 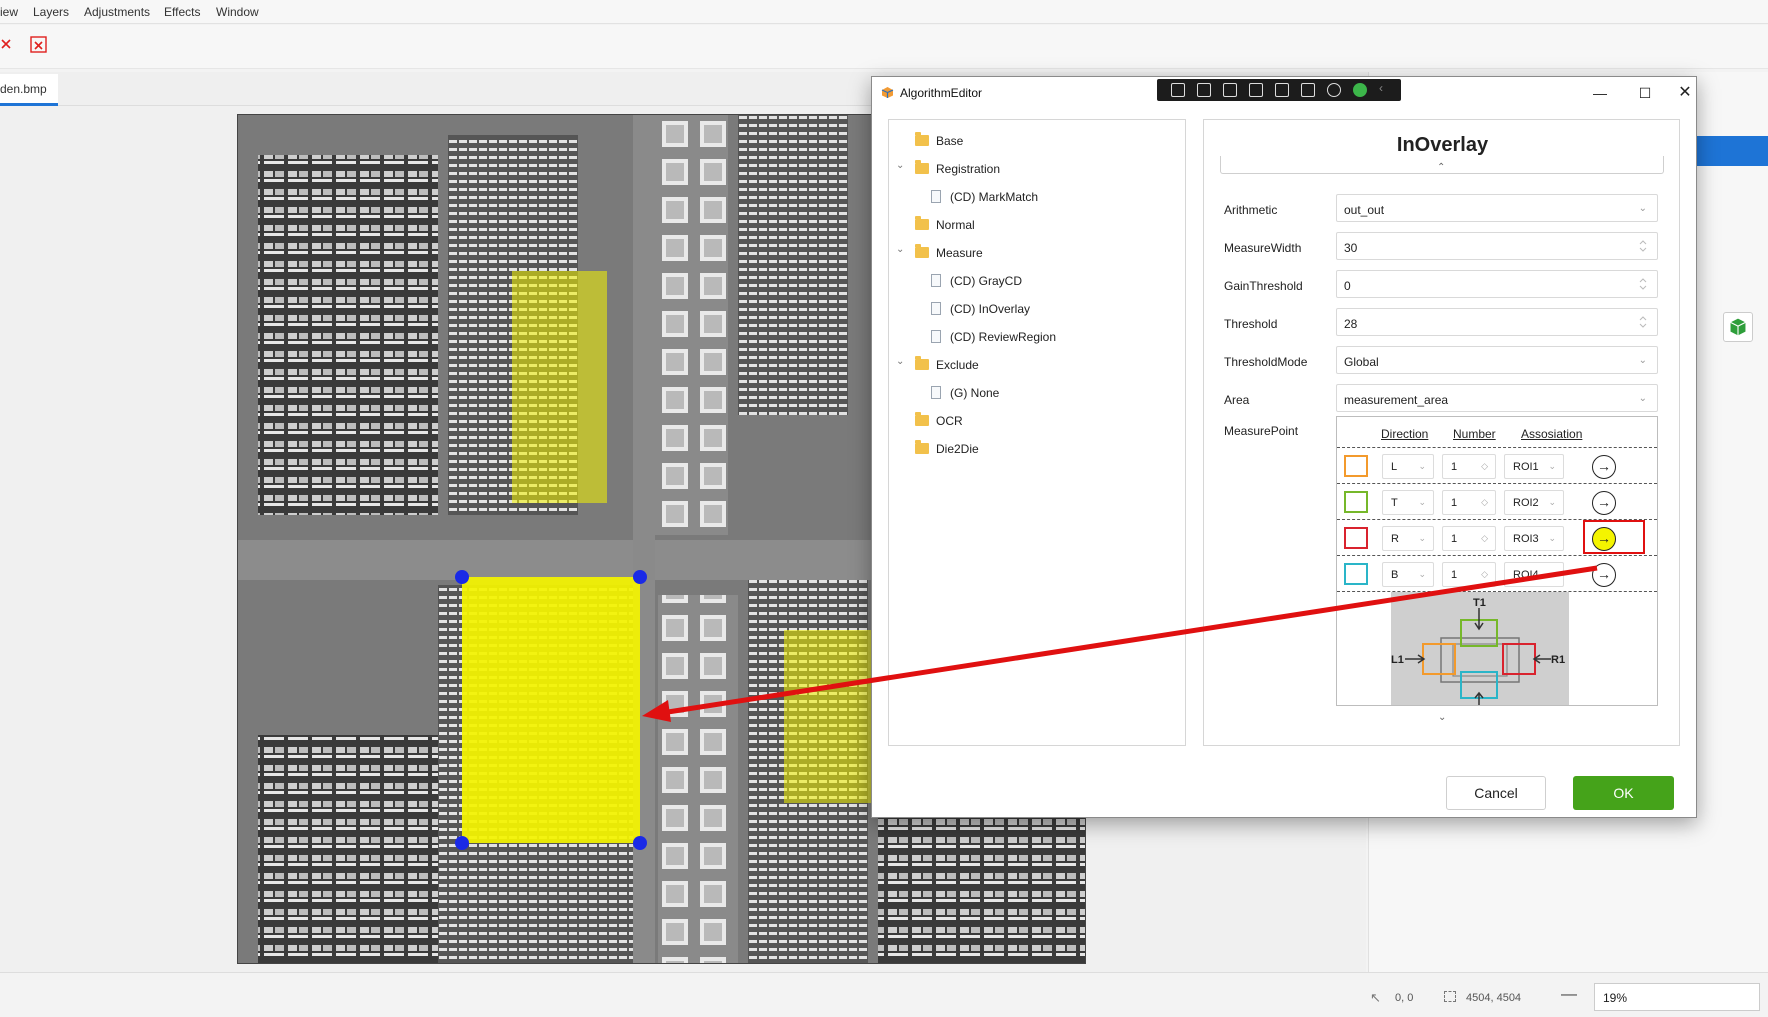 What do you see at coordinates (980, 309) in the screenshot?
I see `tree-item-inoverlay: (CD) InOverlay` at bounding box center [980, 309].